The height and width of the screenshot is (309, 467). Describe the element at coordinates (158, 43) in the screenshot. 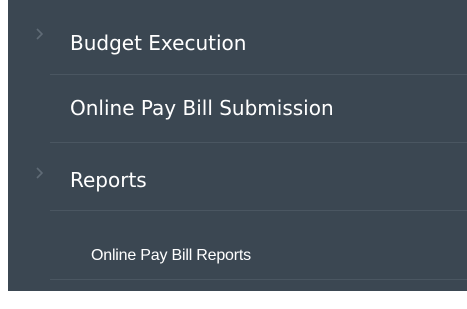

I see `menu-item-label: Budget Execution` at that location.